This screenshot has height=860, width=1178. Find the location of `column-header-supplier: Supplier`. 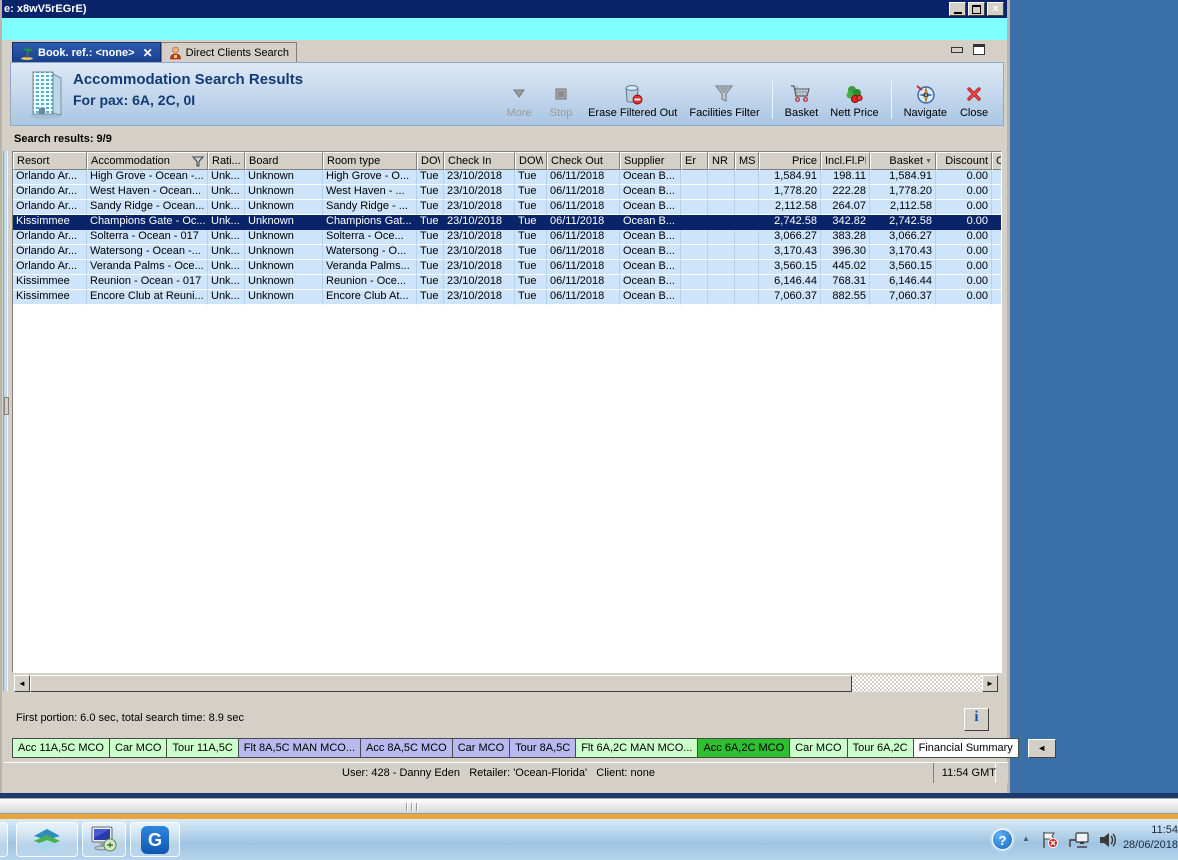

column-header-supplier: Supplier is located at coordinates (650, 161).